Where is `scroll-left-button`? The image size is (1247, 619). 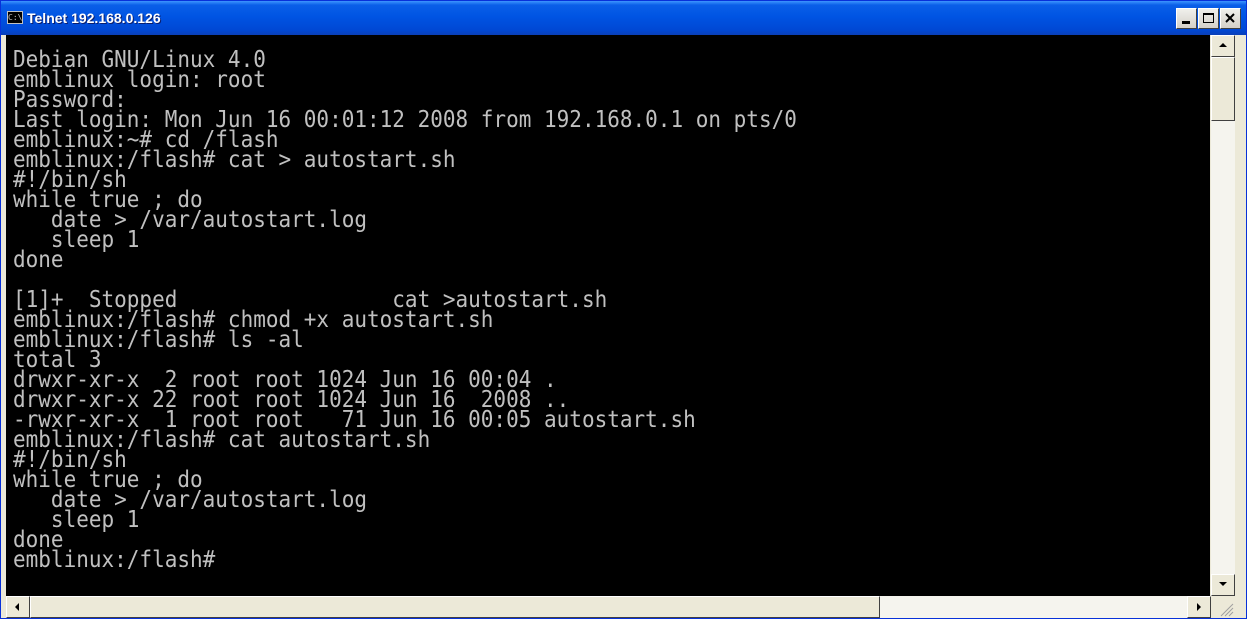
scroll-left-button is located at coordinates (18, 607).